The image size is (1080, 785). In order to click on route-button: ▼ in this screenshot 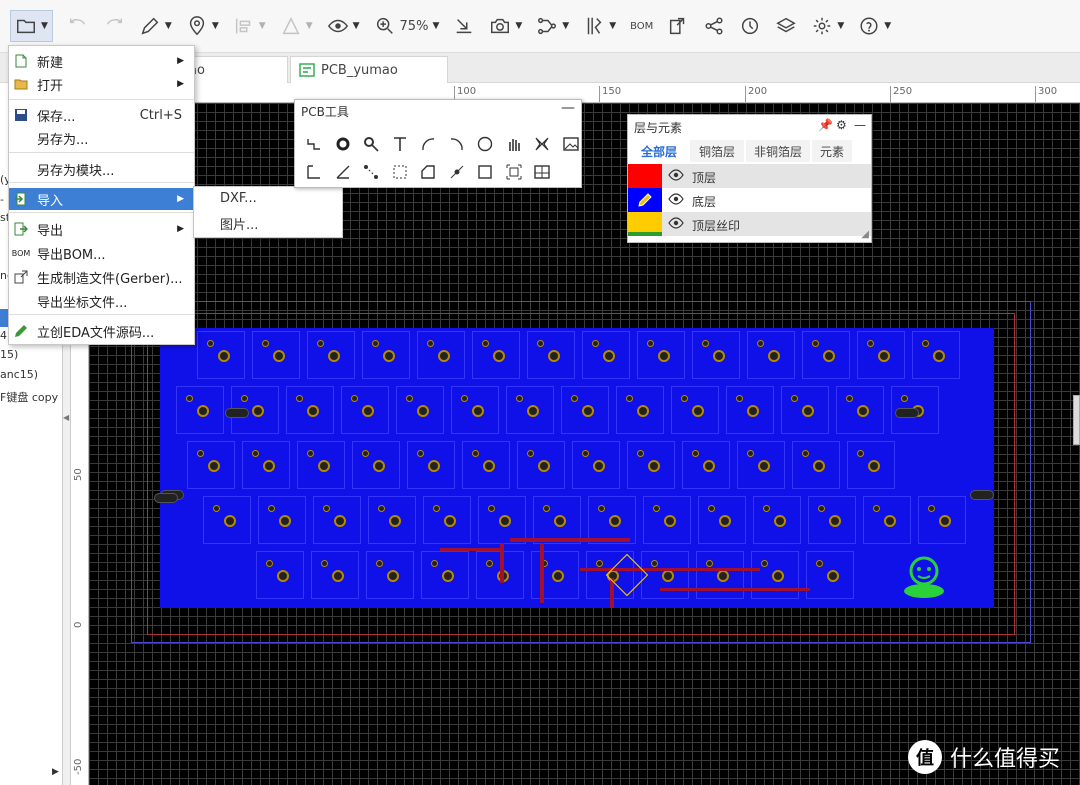, I will do `click(552, 26)`.